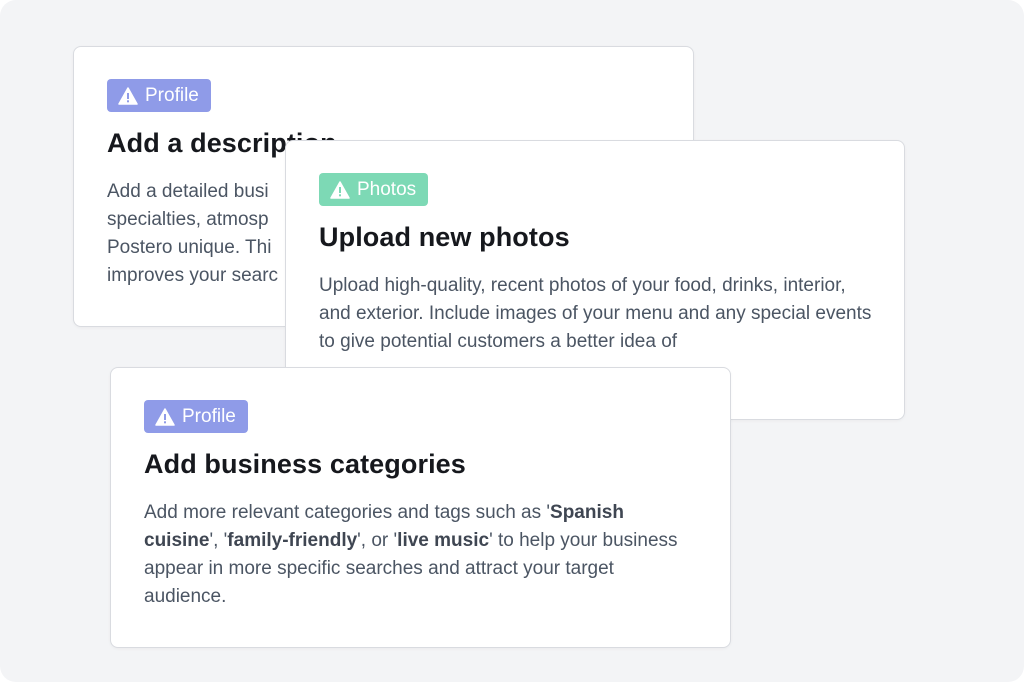 The height and width of the screenshot is (682, 1024). What do you see at coordinates (218, 540) in the screenshot?
I see `desc-text: ', '` at bounding box center [218, 540].